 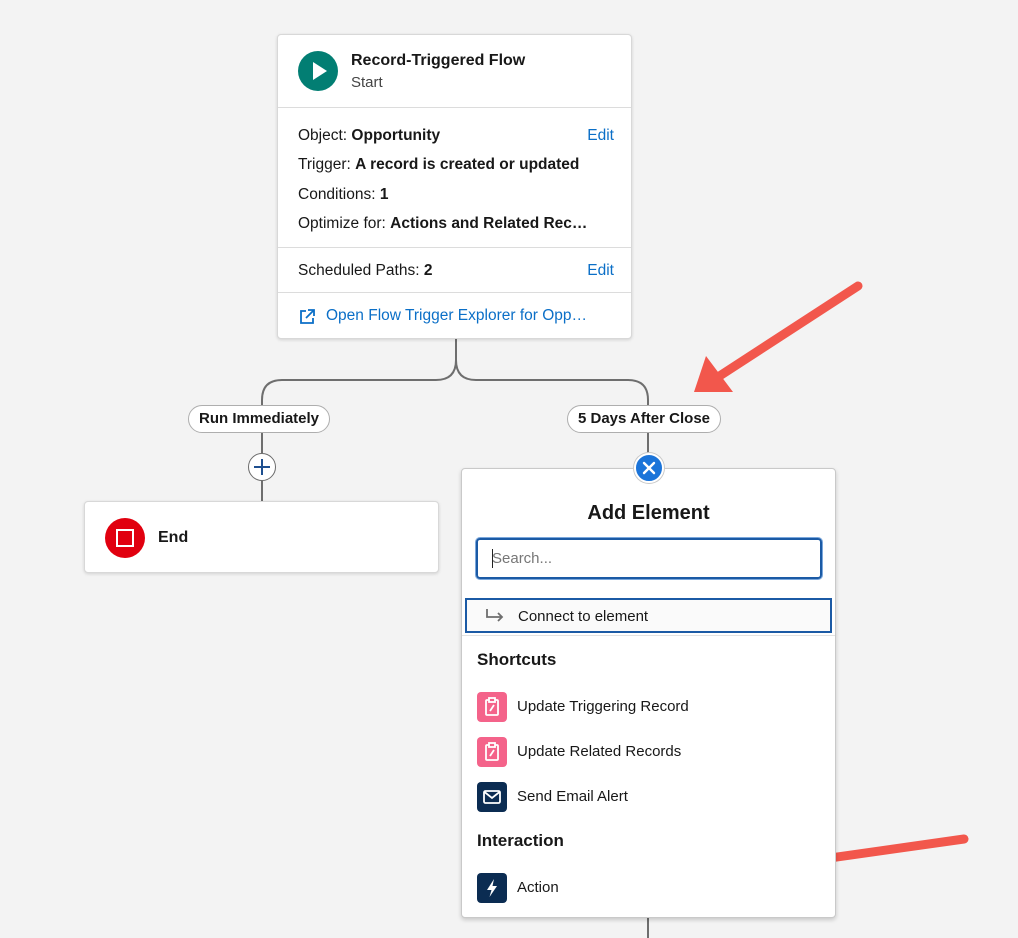 I want to click on start-title: Record-Triggered Flow, so click(x=438, y=60).